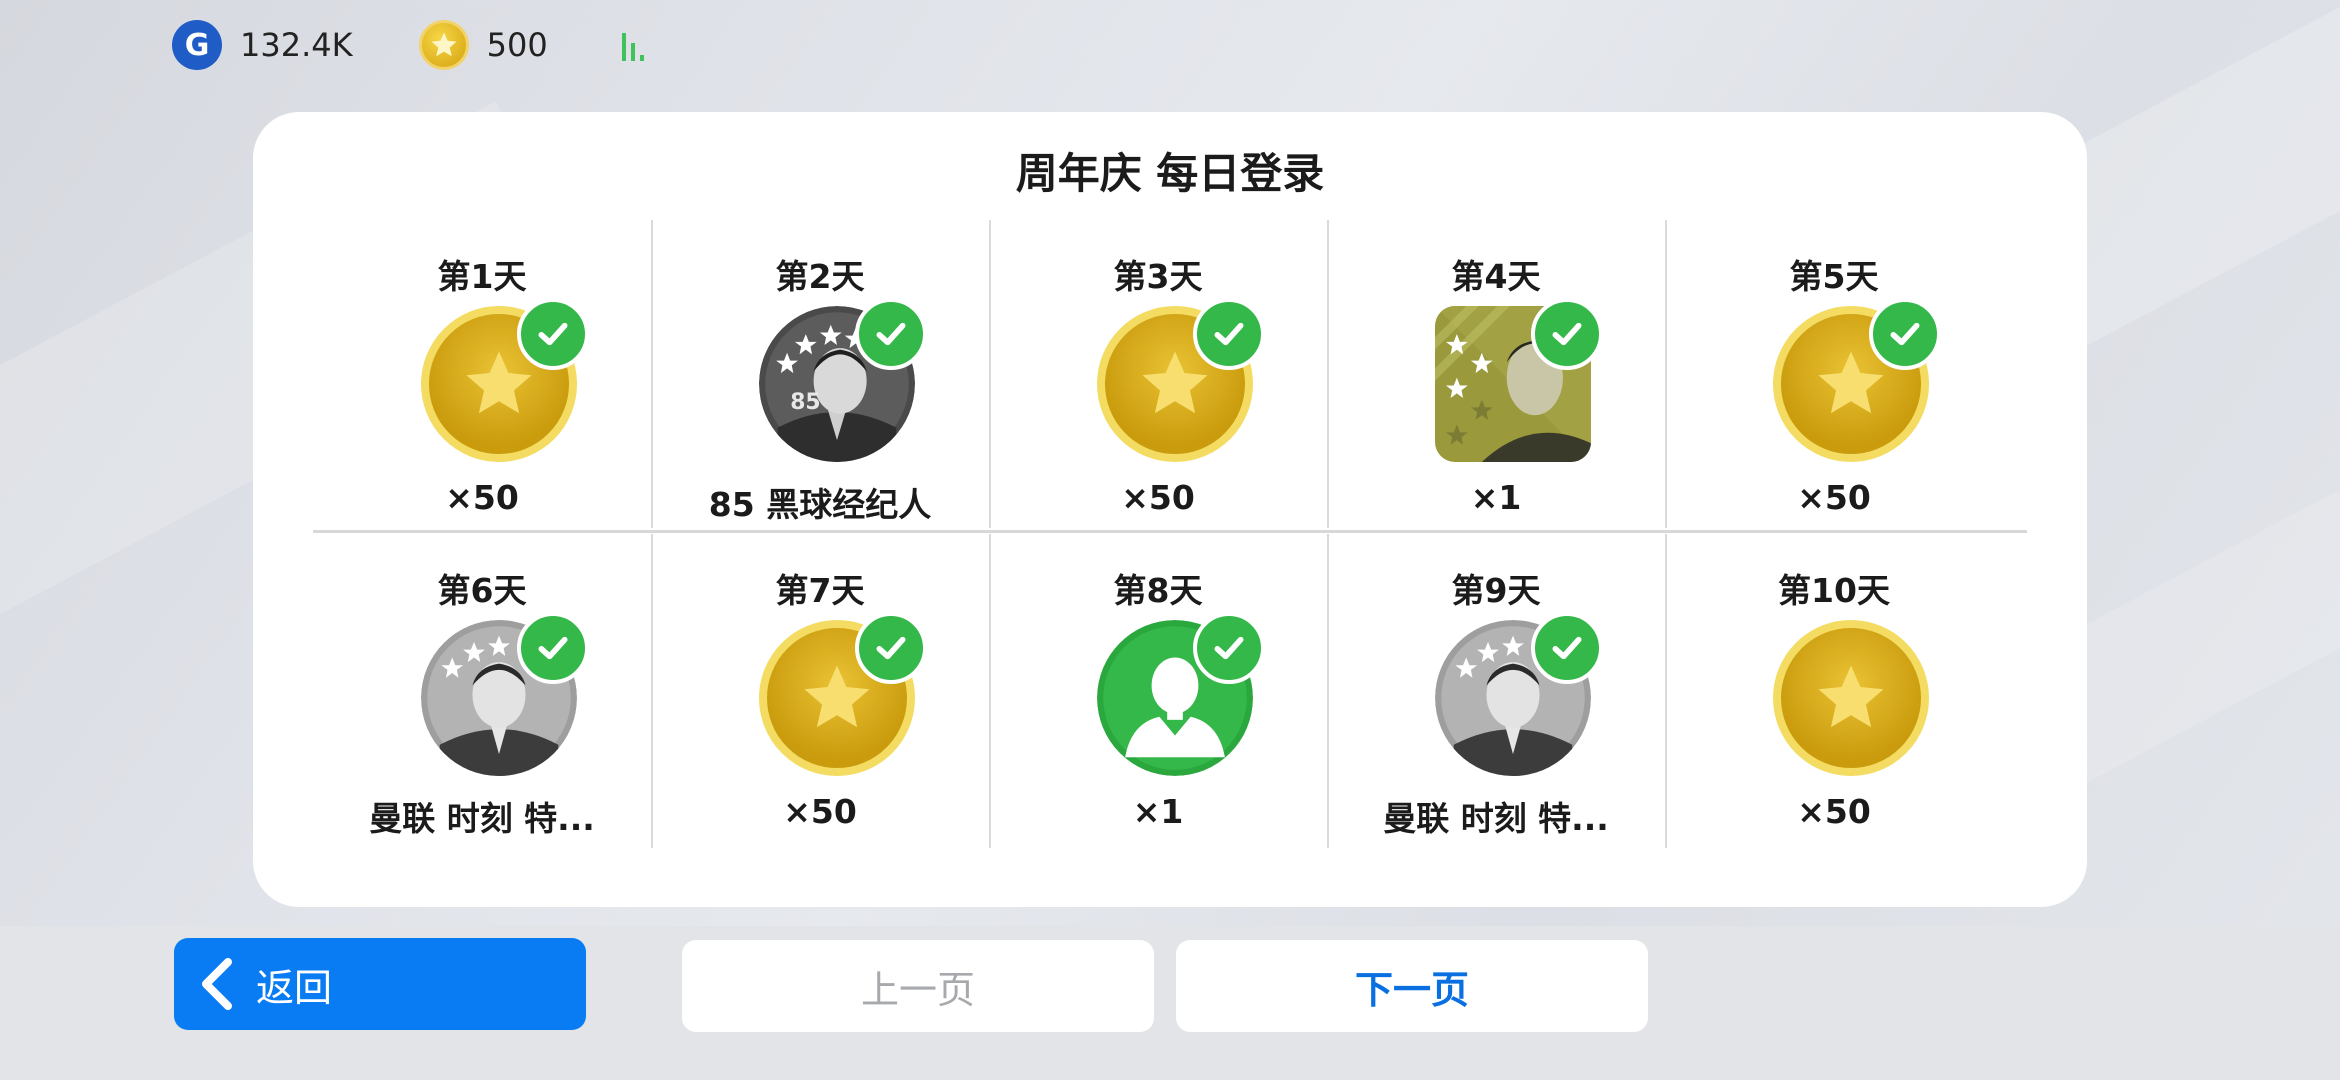 This screenshot has width=2340, height=1080. What do you see at coordinates (296, 45) in the screenshot?
I see `g-currency-value: 132.4K` at bounding box center [296, 45].